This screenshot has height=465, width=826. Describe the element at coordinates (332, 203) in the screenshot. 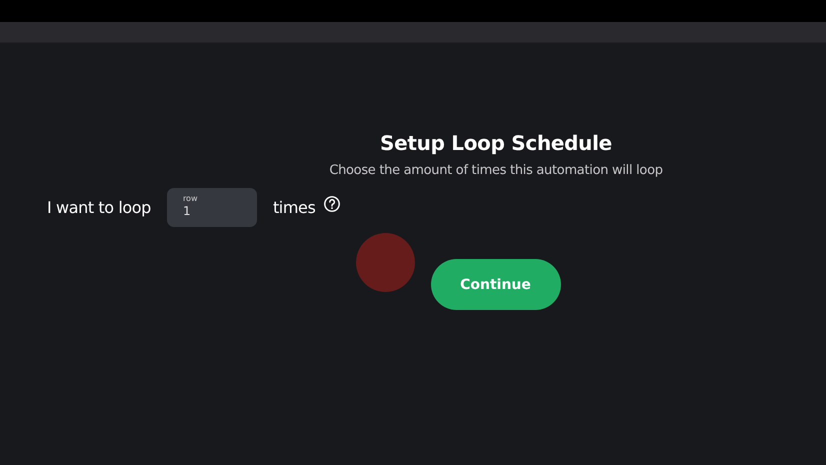

I see `help-icon` at that location.